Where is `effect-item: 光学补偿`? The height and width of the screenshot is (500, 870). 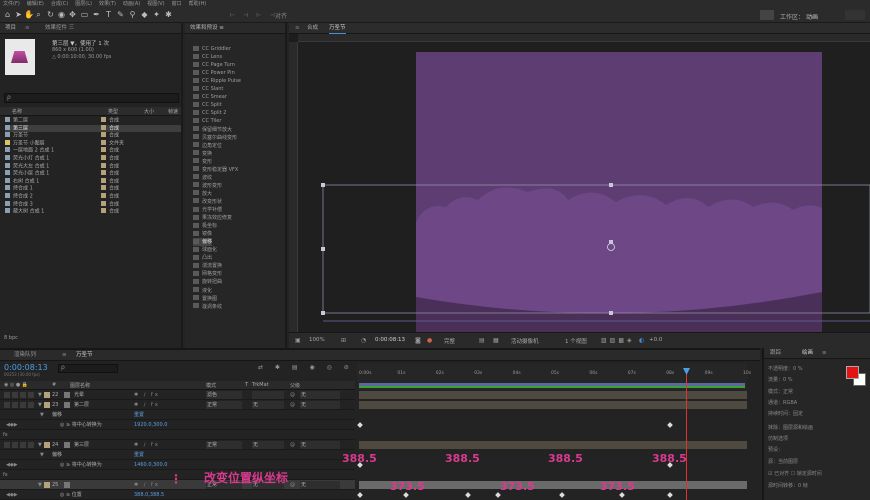 effect-item: 光学补偿 is located at coordinates (207, 210).